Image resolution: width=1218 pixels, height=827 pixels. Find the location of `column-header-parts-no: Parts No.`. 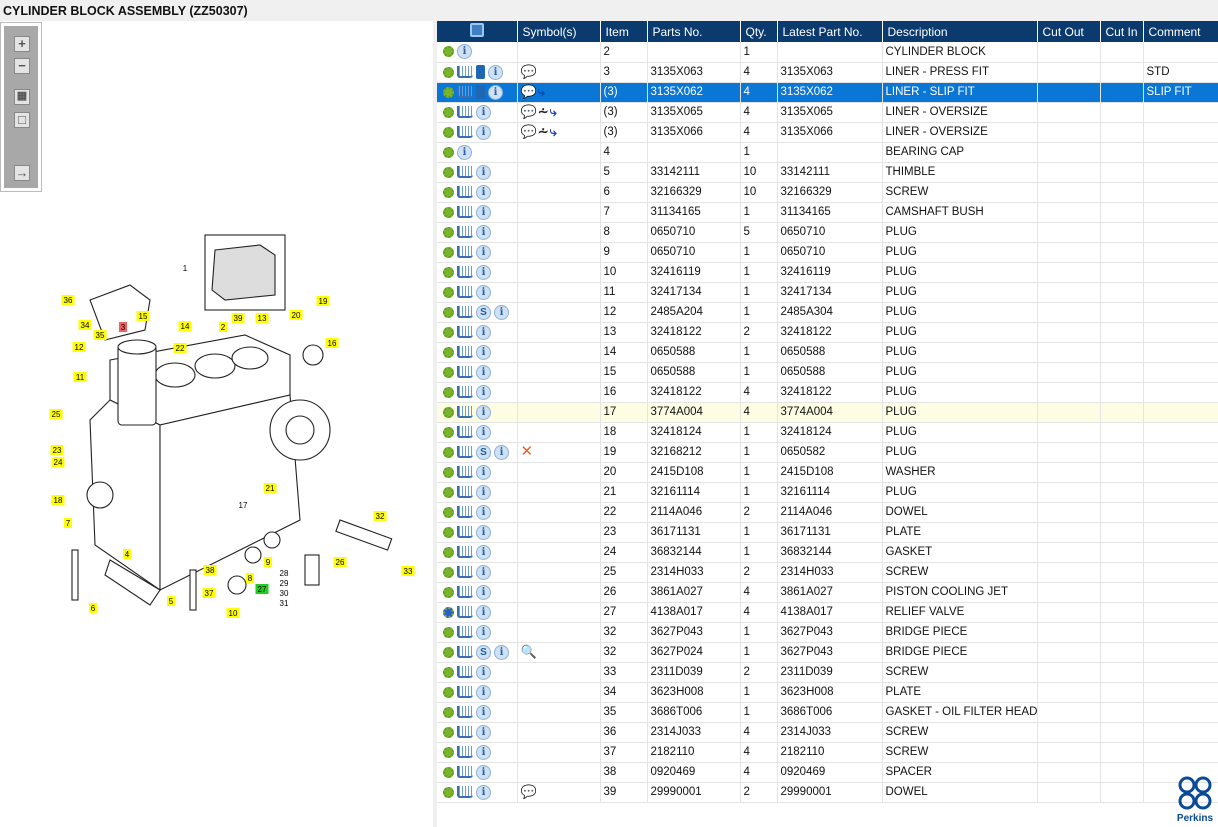

column-header-parts-no: Parts No. is located at coordinates (694, 31).